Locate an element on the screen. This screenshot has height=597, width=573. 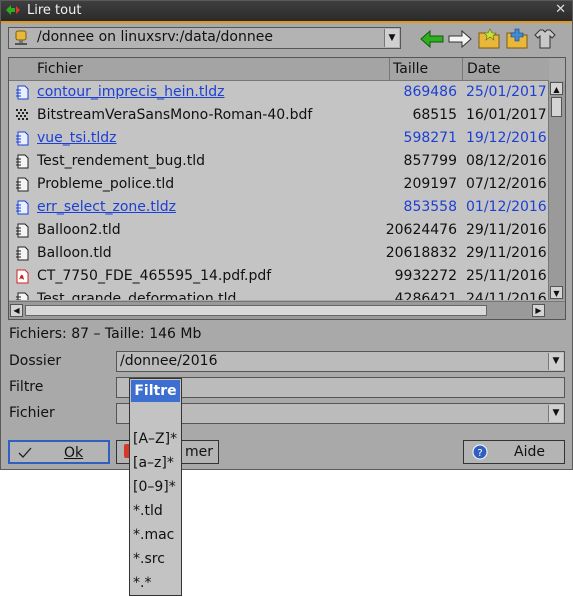
scroll-down-icon: ▼ is located at coordinates (556, 292).